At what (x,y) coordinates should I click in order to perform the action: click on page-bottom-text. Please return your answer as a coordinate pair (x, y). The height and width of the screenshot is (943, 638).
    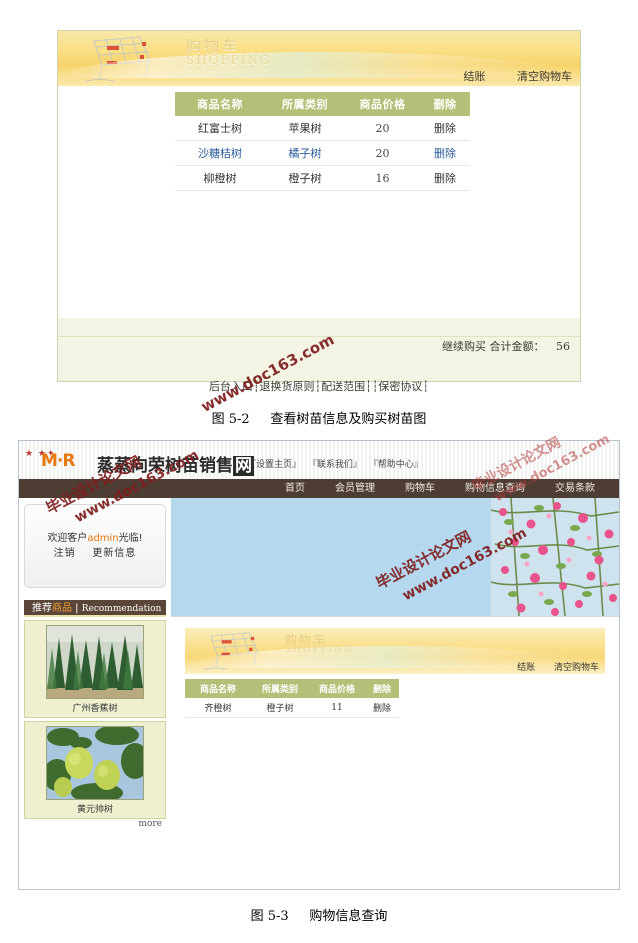
    Looking at the image, I should click on (20, 935).